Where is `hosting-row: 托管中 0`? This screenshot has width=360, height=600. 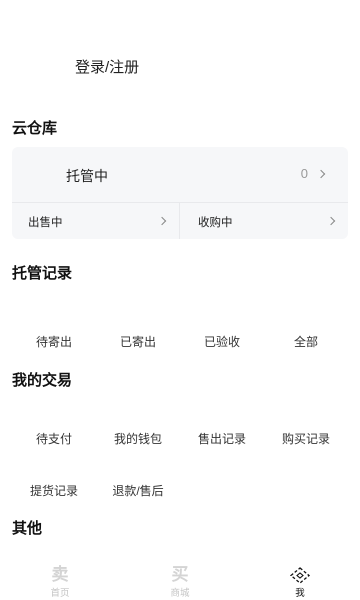 hosting-row: 托管中 0 is located at coordinates (180, 175).